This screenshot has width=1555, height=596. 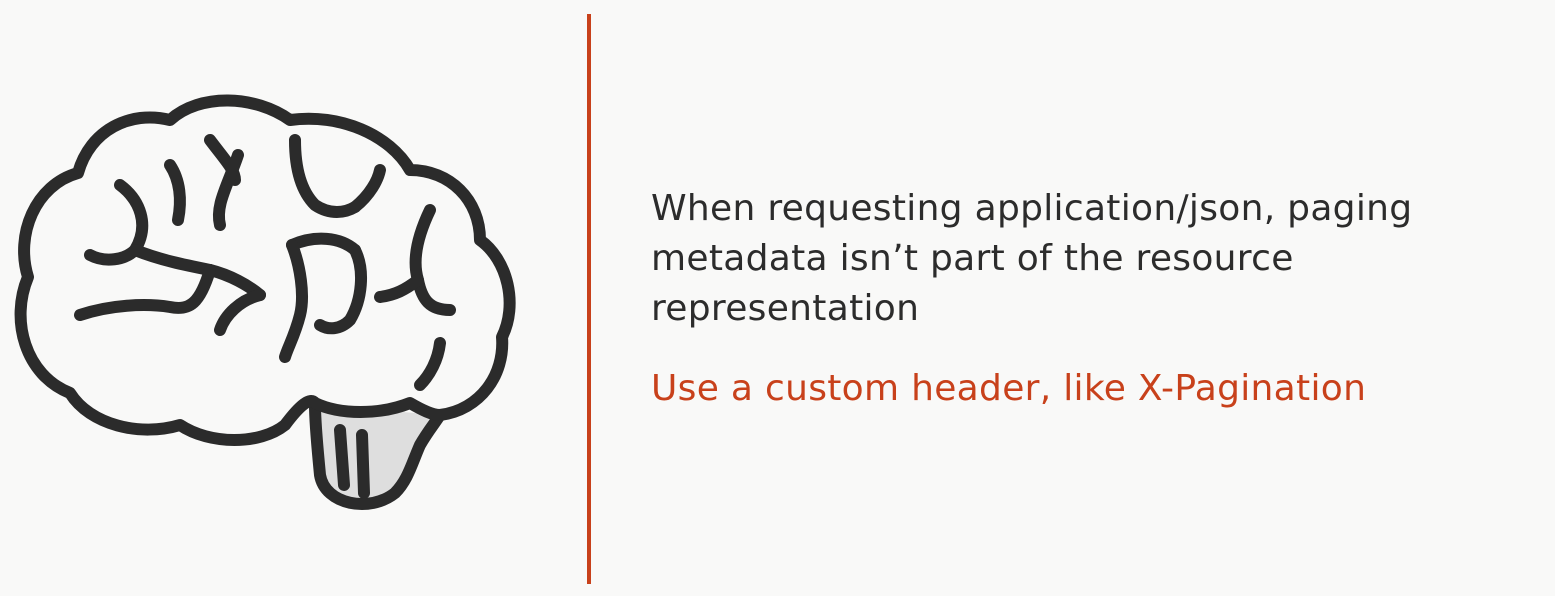 What do you see at coordinates (1032, 208) in the screenshot?
I see `statement-line: When requesting application/json, paging` at bounding box center [1032, 208].